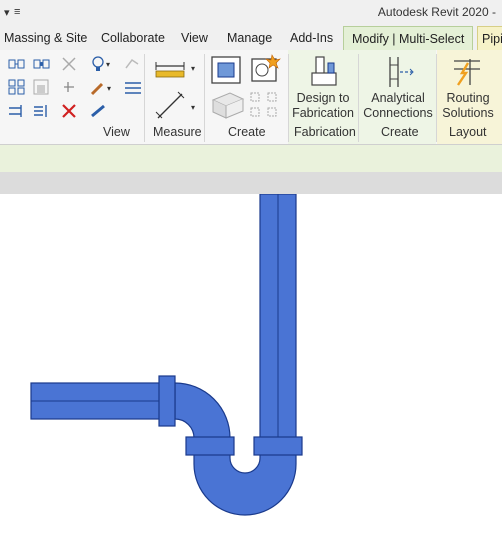 The image size is (502, 533). I want to click on title-bar: ▾ ≡ Autodesk Revit 2020 -, so click(251, 13).